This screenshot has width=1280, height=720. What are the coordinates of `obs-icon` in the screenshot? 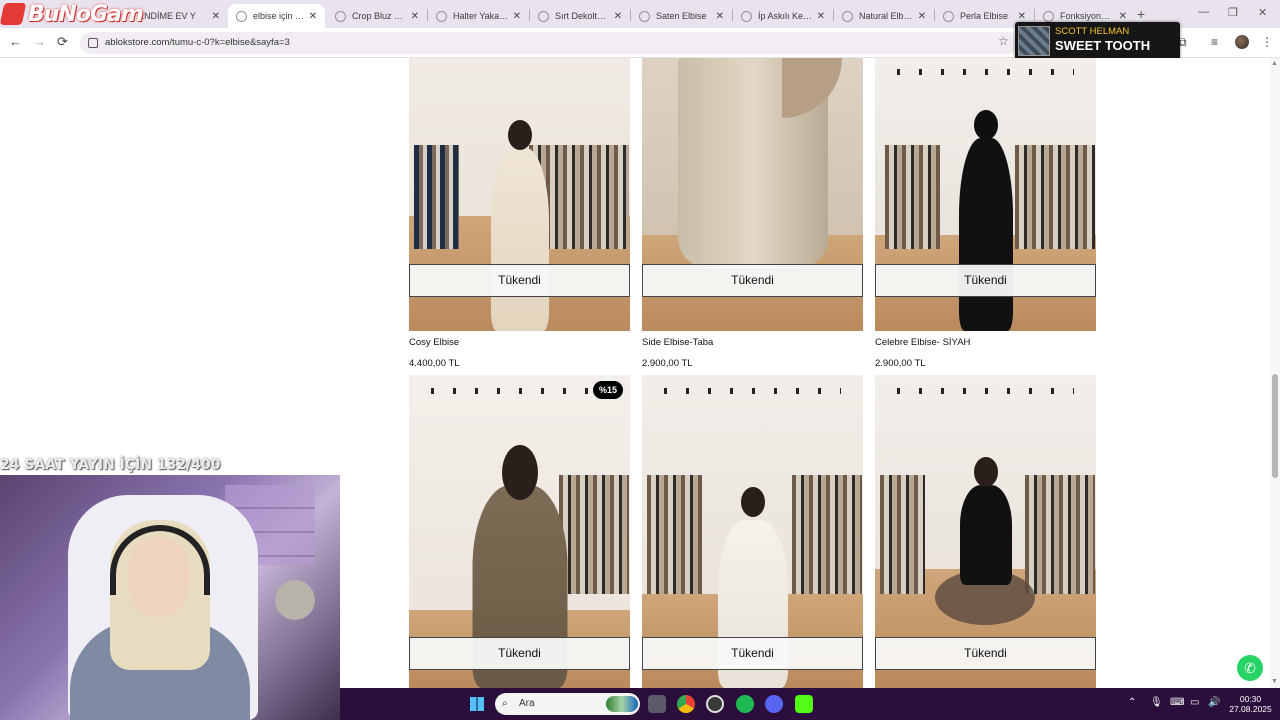 It's located at (715, 704).